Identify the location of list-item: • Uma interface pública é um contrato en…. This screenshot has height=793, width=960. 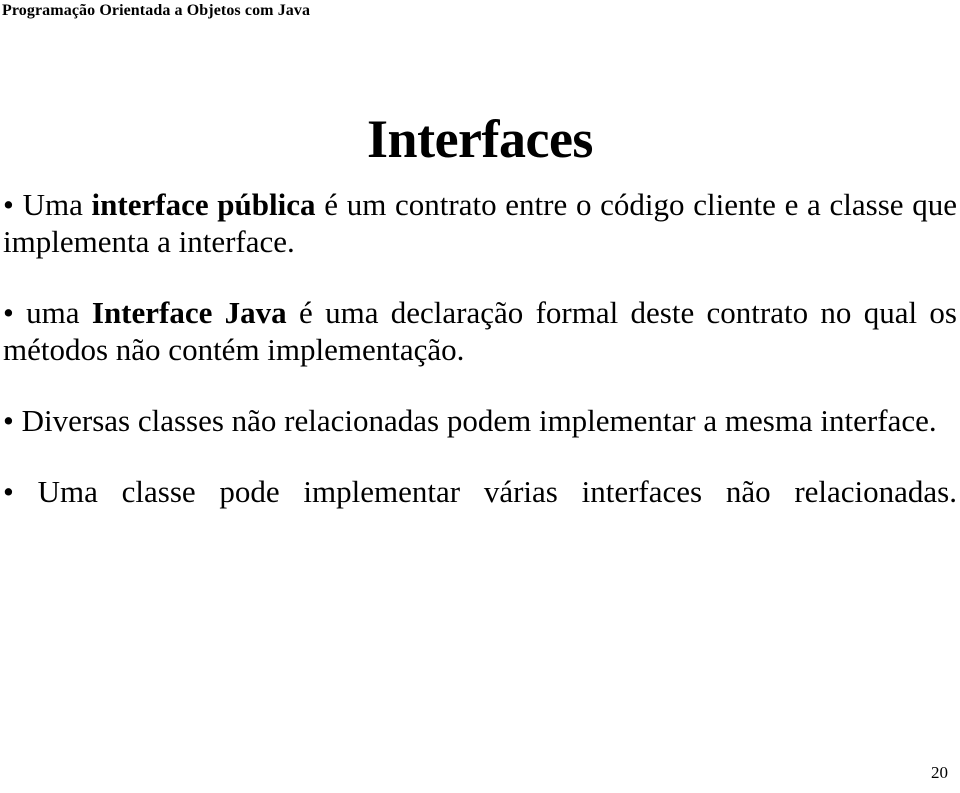
(480, 223).